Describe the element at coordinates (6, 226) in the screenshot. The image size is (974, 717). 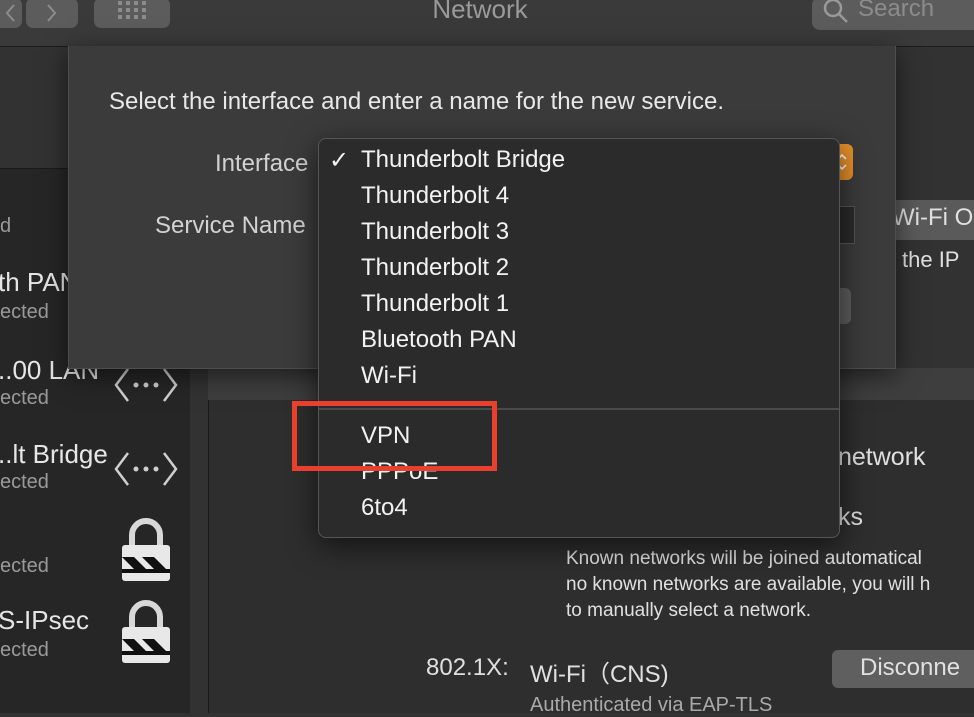
I see `sidebar-header: d` at that location.